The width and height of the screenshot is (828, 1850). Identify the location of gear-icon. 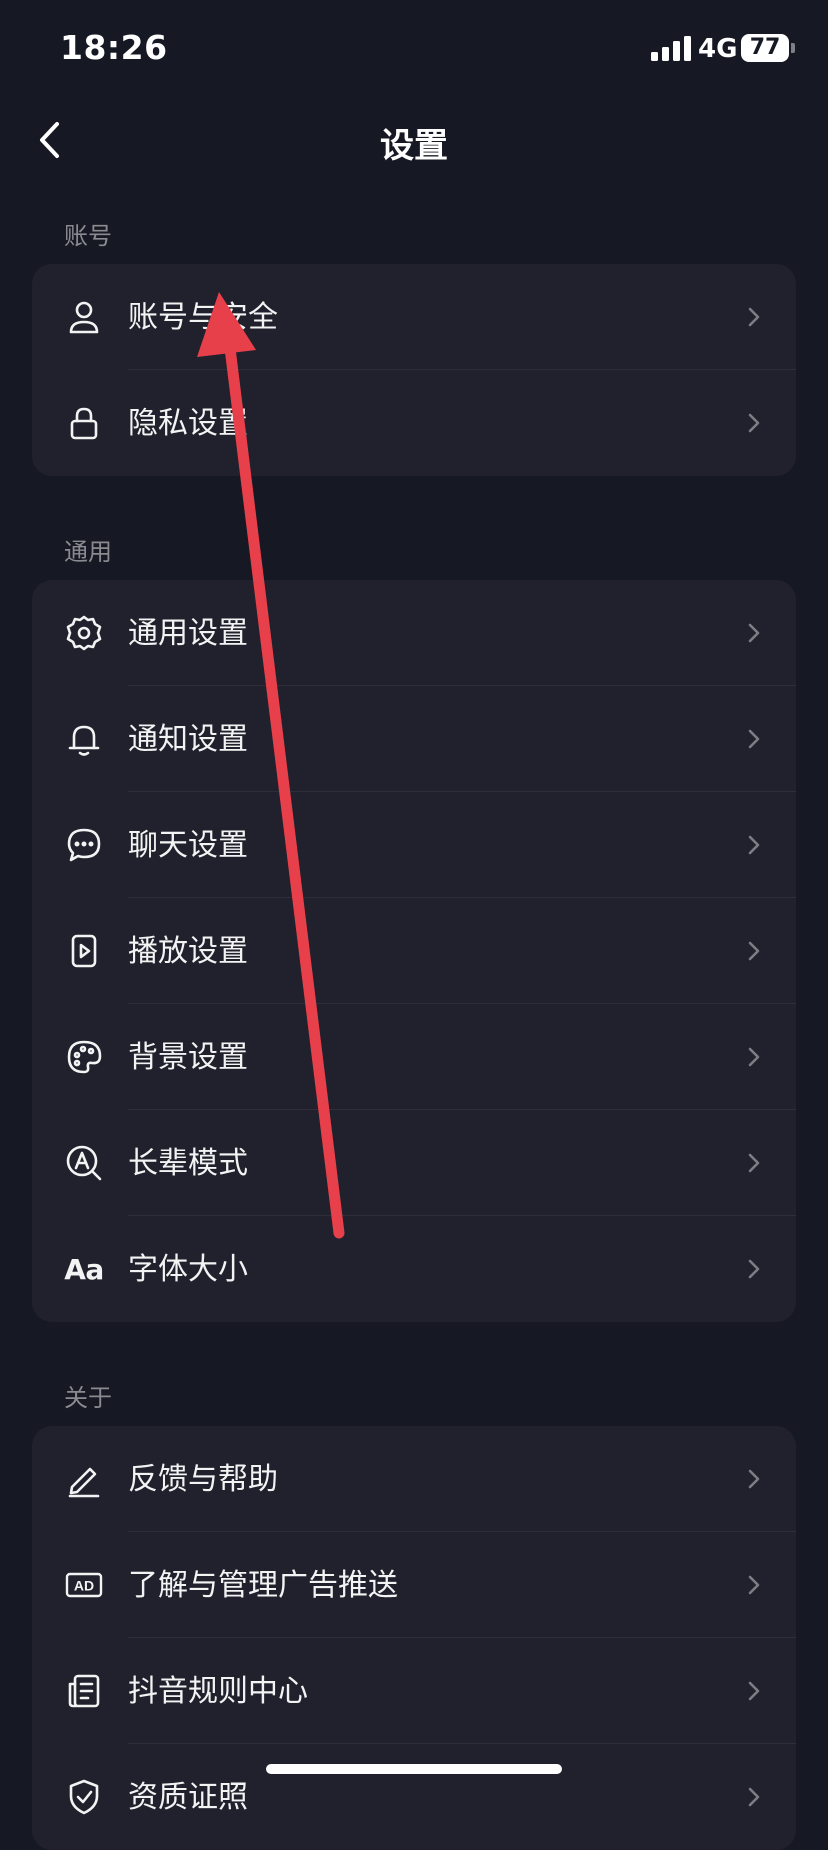
(84, 633).